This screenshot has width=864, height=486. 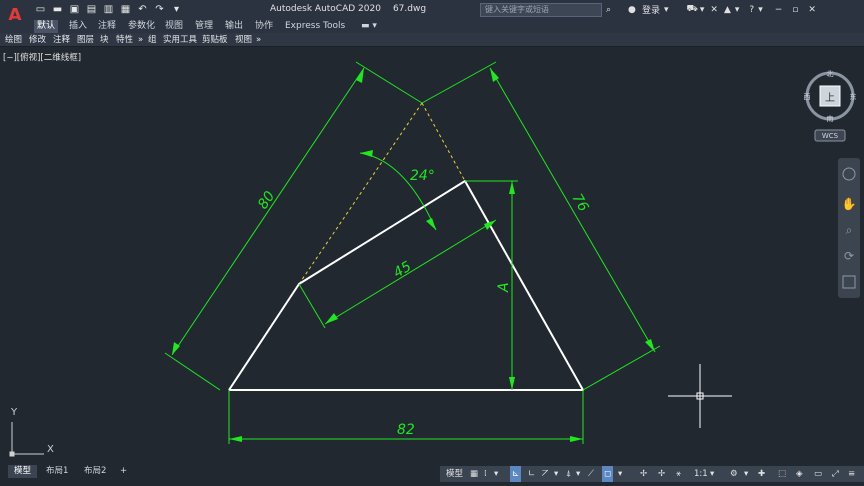 I want to click on polar-dropdown-icon: ▾, so click(x=556, y=474).